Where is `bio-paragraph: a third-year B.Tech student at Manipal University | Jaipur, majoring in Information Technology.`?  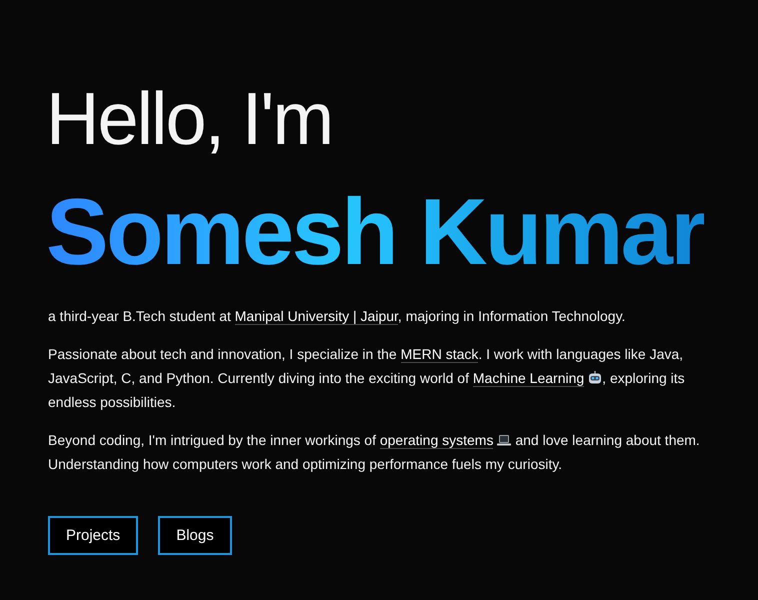 bio-paragraph: a third-year B.Tech student at Manipal University | Jaipur, majoring in Information Technology. is located at coordinates (337, 317).